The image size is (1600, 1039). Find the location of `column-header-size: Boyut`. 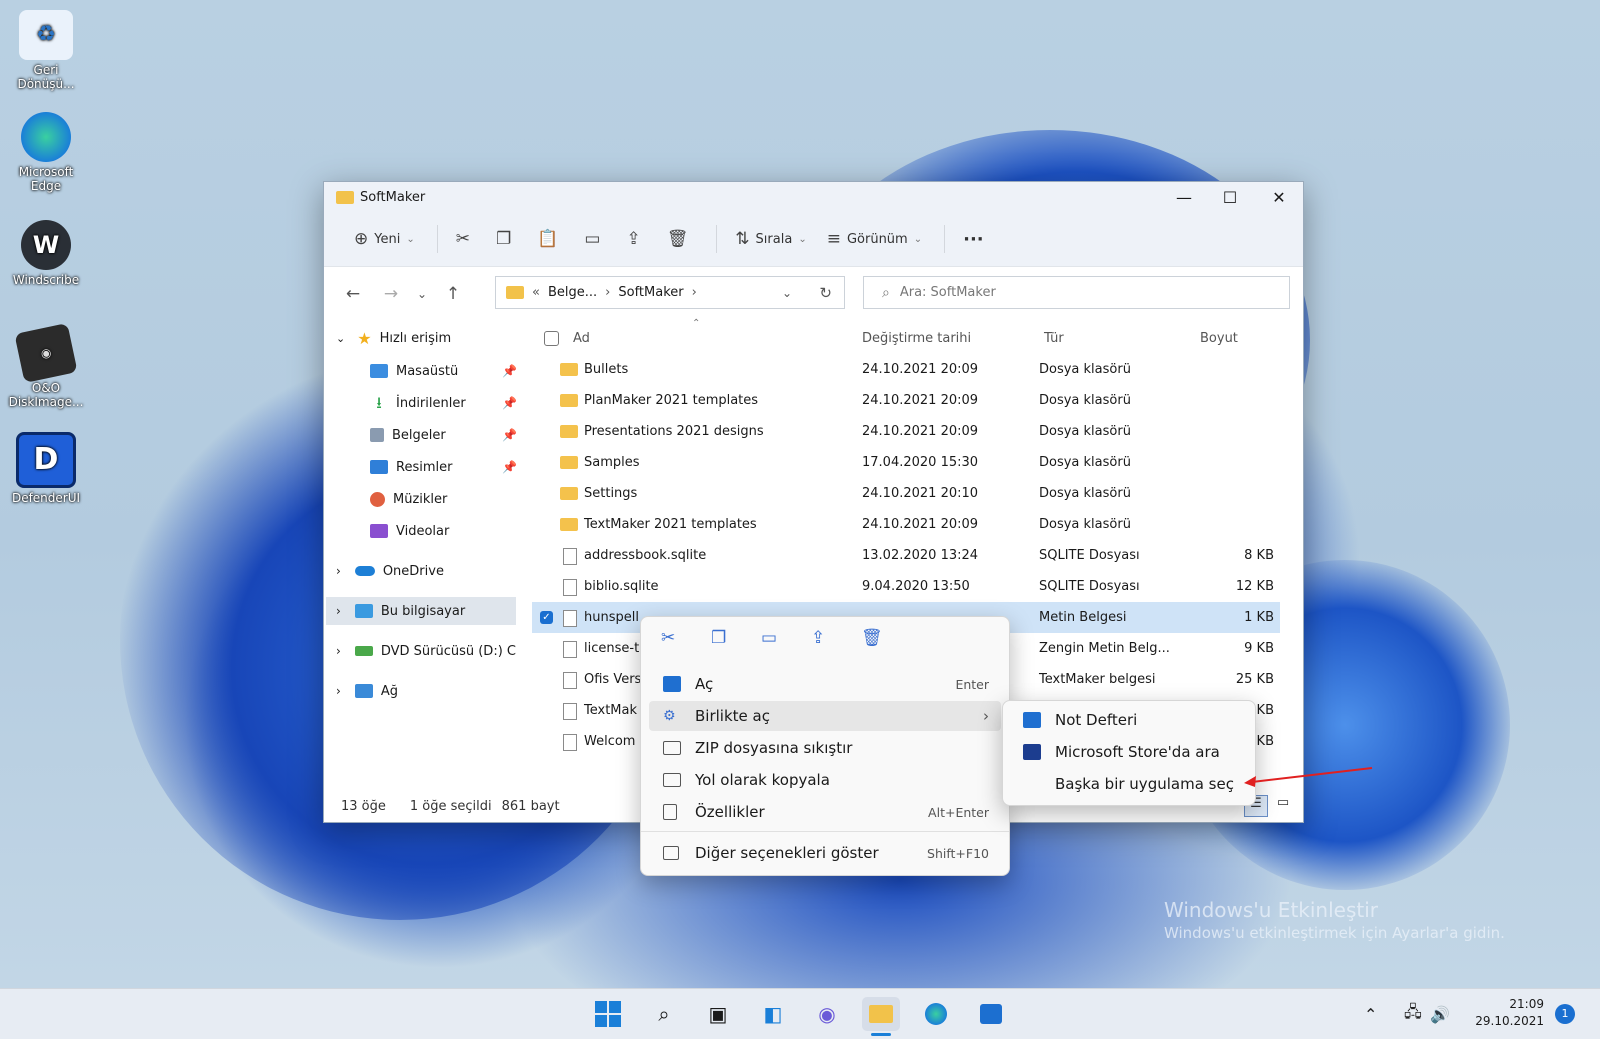

column-header-size: Boyut is located at coordinates (1219, 338).